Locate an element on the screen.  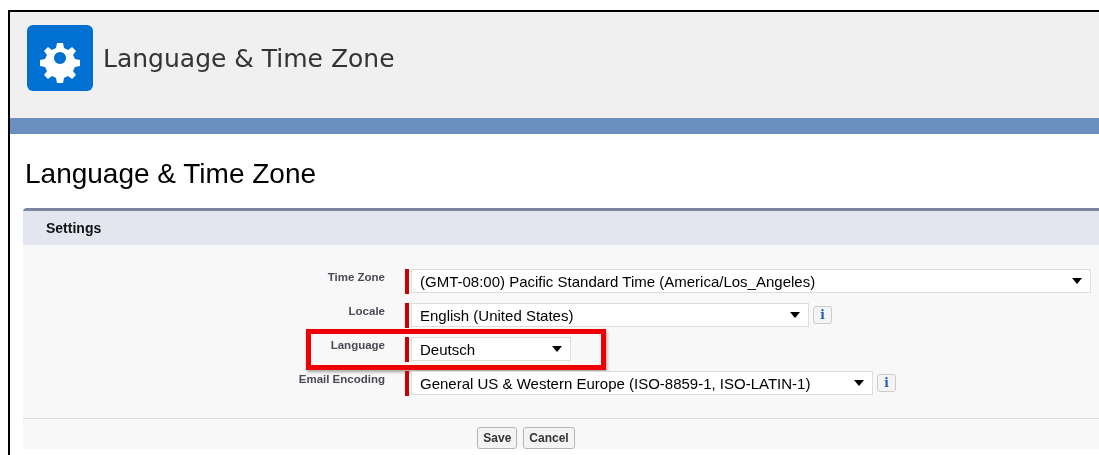
gear-icon is located at coordinates (60, 58).